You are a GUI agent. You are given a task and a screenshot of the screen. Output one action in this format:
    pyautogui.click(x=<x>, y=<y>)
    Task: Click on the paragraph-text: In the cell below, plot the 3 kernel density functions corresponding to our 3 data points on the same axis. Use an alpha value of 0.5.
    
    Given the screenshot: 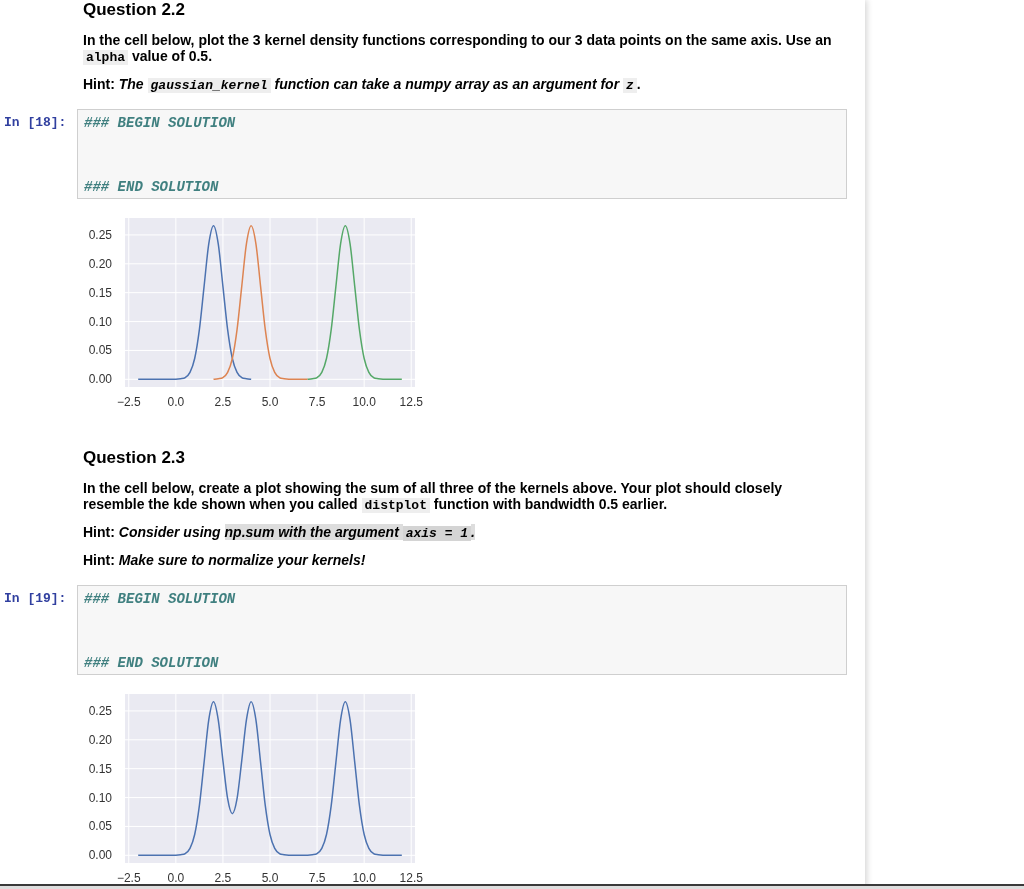 What is the action you would take?
    pyautogui.click(x=458, y=48)
    